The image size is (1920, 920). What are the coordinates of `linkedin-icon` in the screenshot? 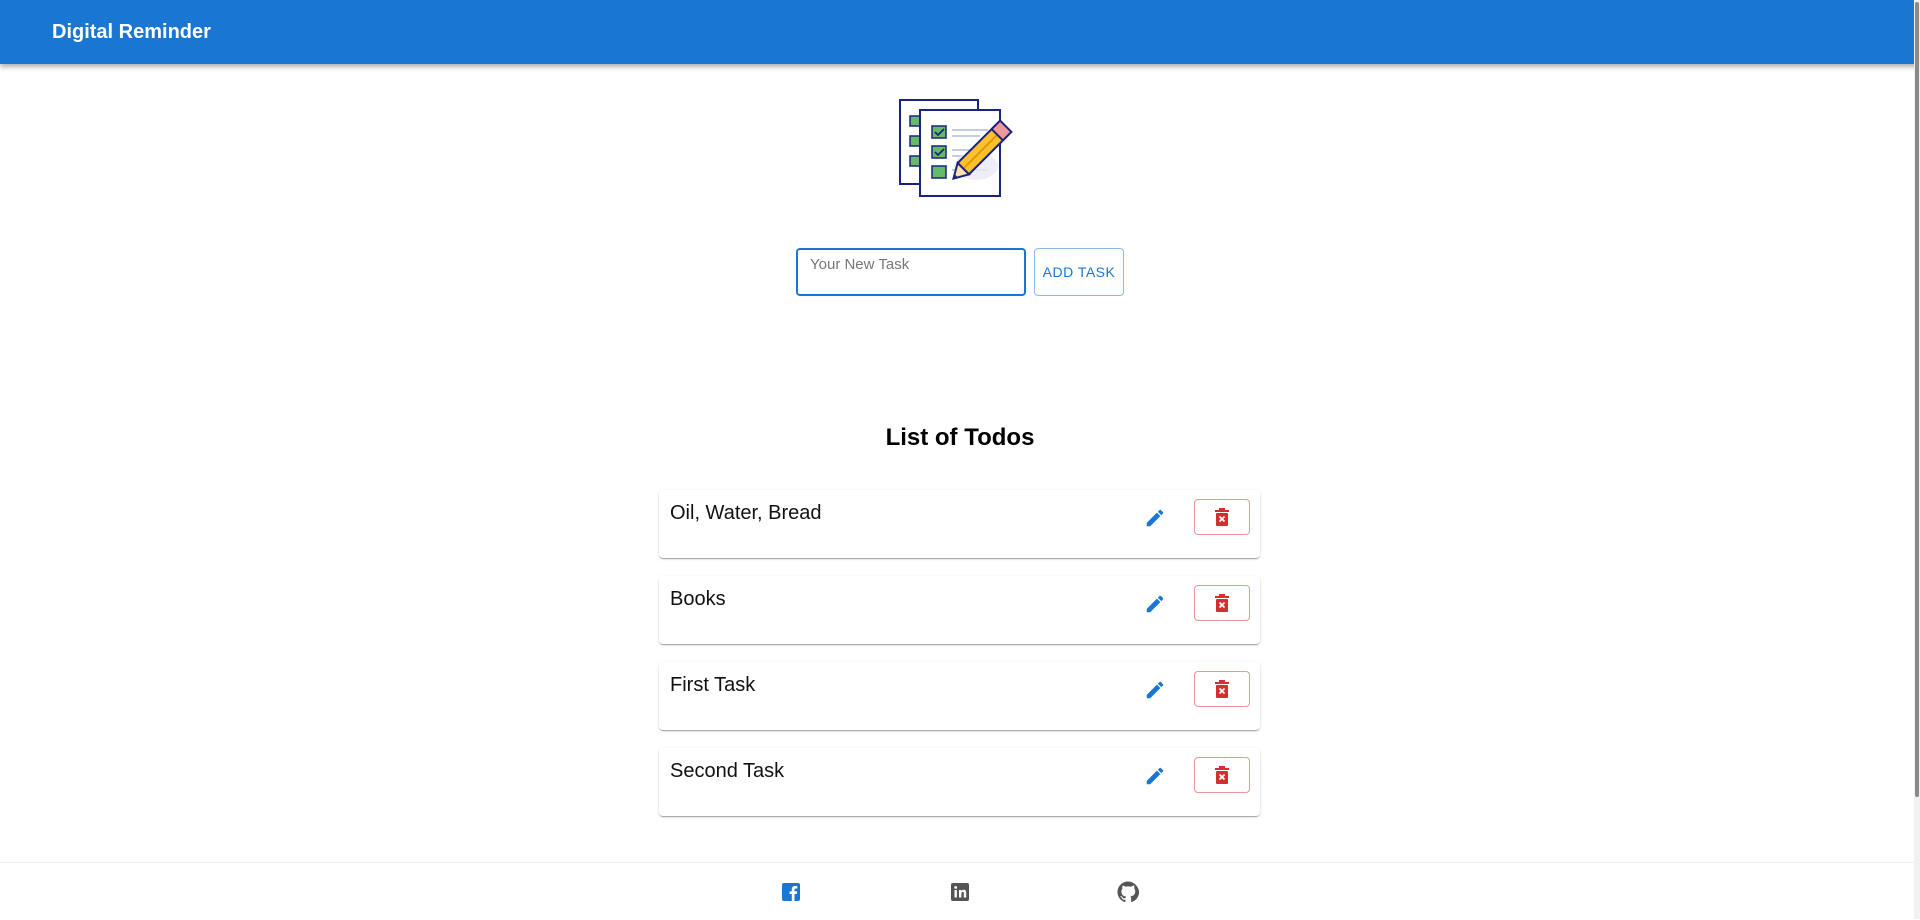 It's located at (960, 892).